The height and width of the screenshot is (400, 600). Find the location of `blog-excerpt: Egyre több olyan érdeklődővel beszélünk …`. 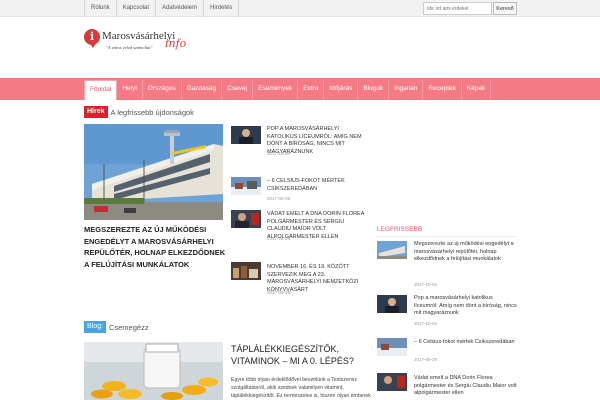

blog-excerpt: Egyre több olyan érdeklődővel beszélünk … is located at coordinates (301, 388).